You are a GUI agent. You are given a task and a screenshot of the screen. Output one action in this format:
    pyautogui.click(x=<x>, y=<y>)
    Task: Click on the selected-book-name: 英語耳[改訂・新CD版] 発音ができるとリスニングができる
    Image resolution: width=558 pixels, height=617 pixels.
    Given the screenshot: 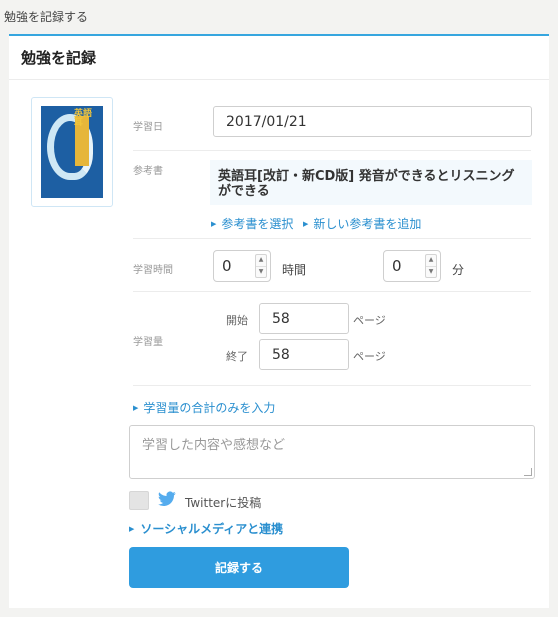 What is the action you would take?
    pyautogui.click(x=371, y=182)
    